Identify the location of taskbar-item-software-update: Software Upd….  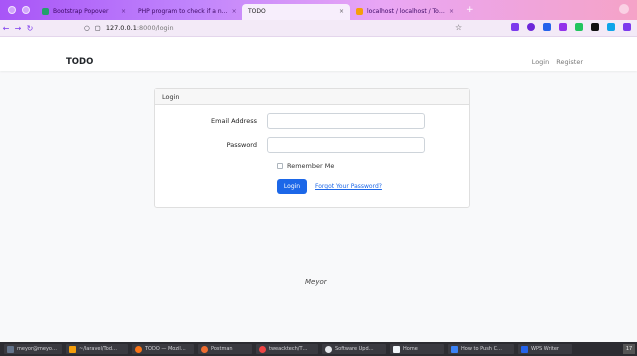
(354, 349).